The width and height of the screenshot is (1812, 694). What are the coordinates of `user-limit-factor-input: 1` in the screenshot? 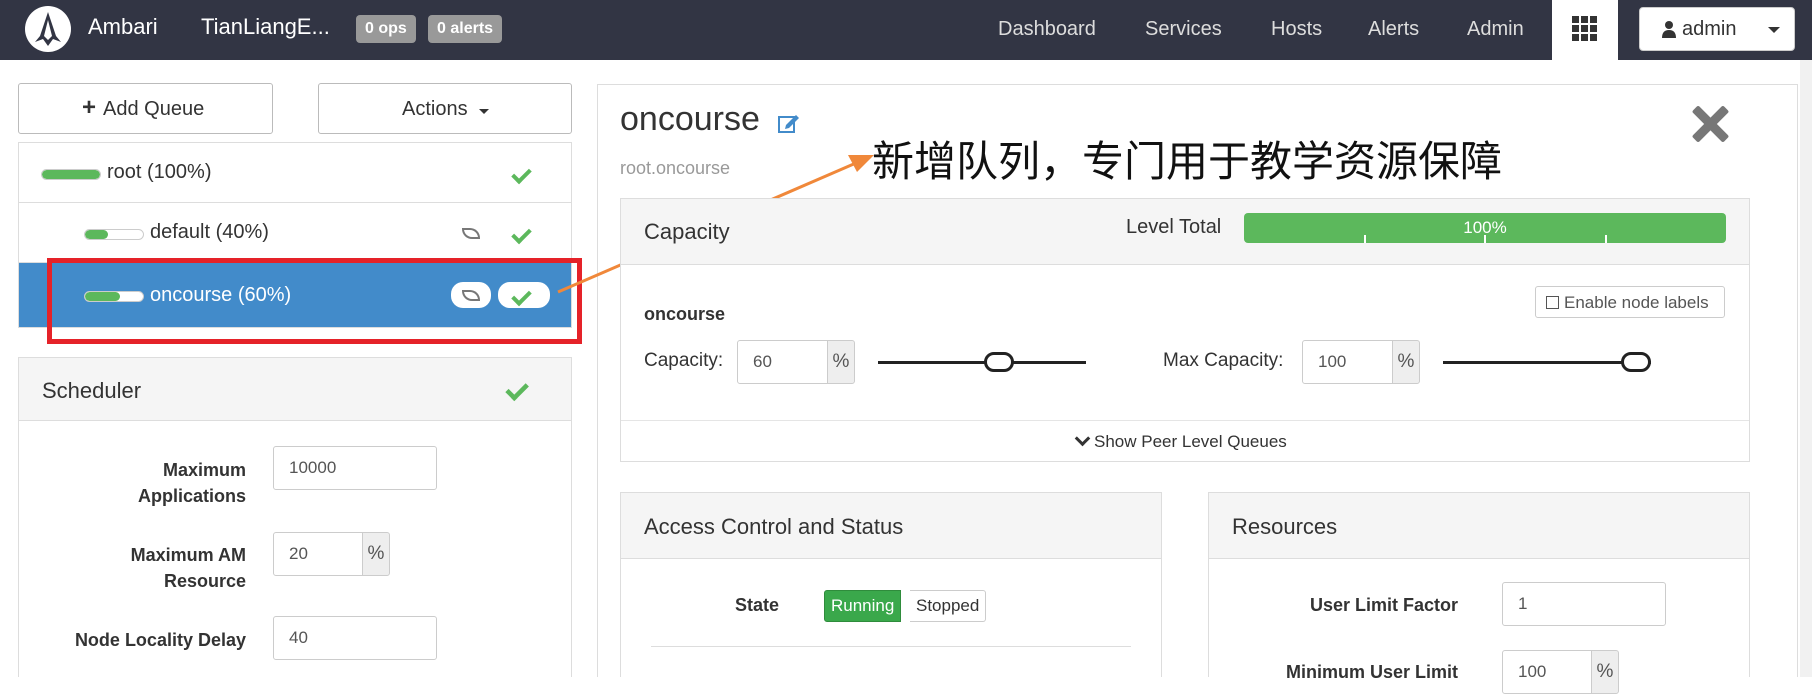 It's located at (1584, 604).